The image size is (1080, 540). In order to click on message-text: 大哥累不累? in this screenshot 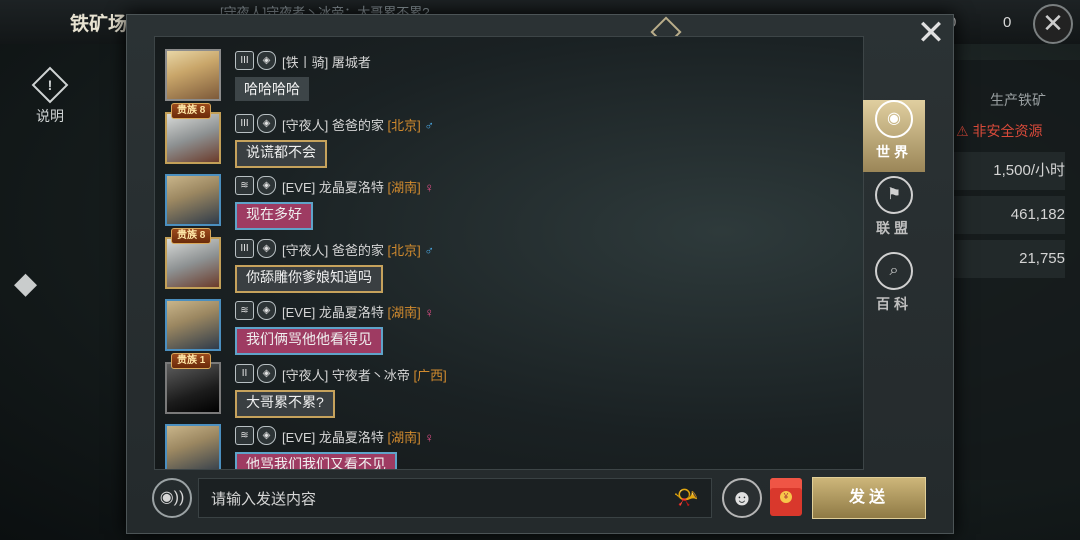, I will do `click(285, 403)`.